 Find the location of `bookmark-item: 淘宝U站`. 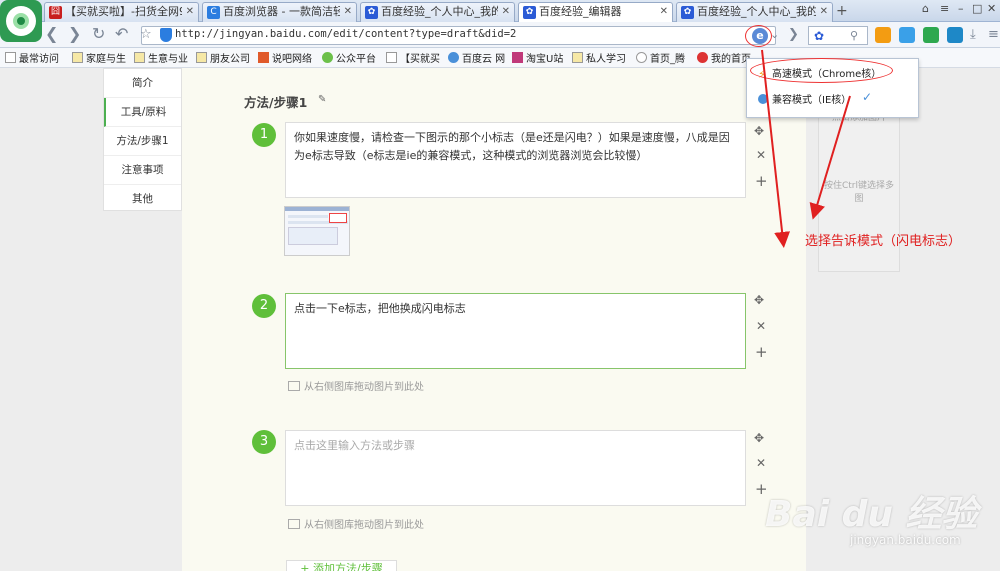

bookmark-item: 淘宝U站 is located at coordinates (537, 57).